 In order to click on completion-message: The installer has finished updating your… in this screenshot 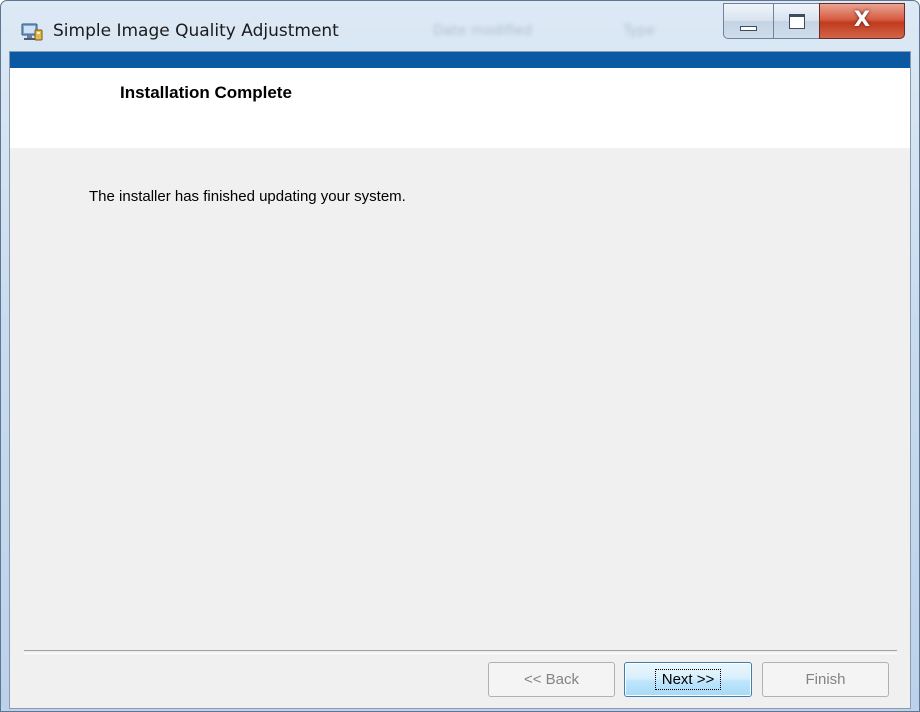, I will do `click(247, 196)`.